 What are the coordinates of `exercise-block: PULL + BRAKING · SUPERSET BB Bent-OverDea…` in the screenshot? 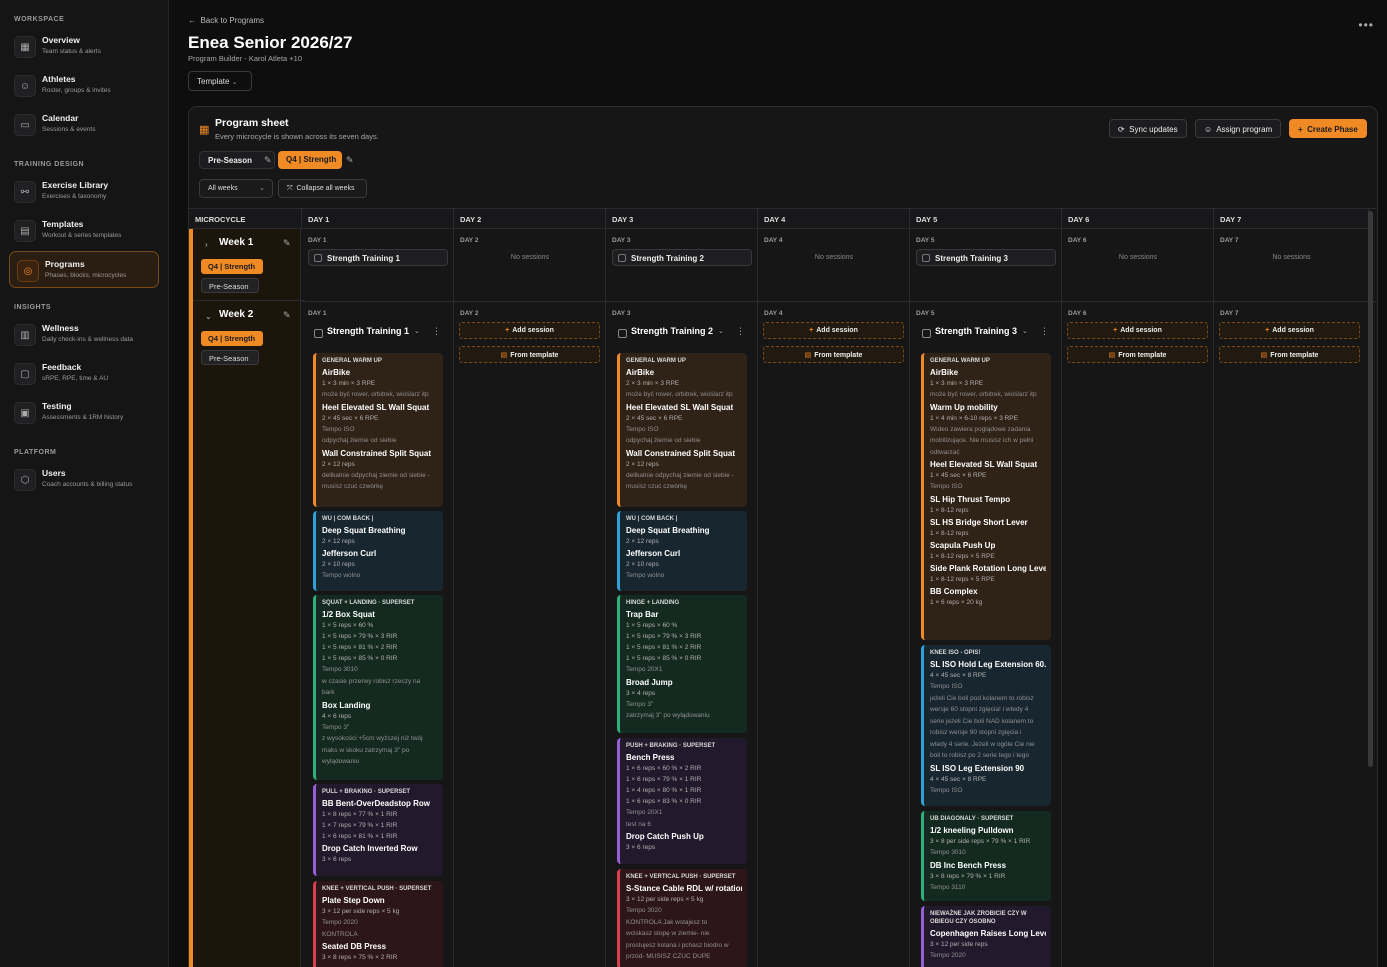 It's located at (378, 830).